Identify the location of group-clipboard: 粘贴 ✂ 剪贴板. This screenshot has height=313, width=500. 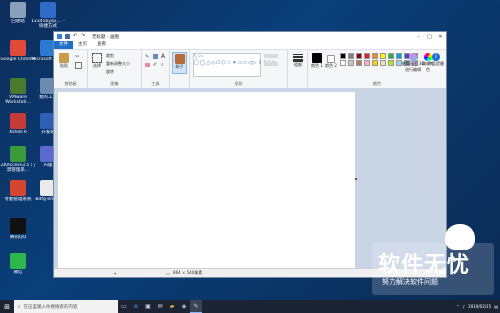
(71, 69).